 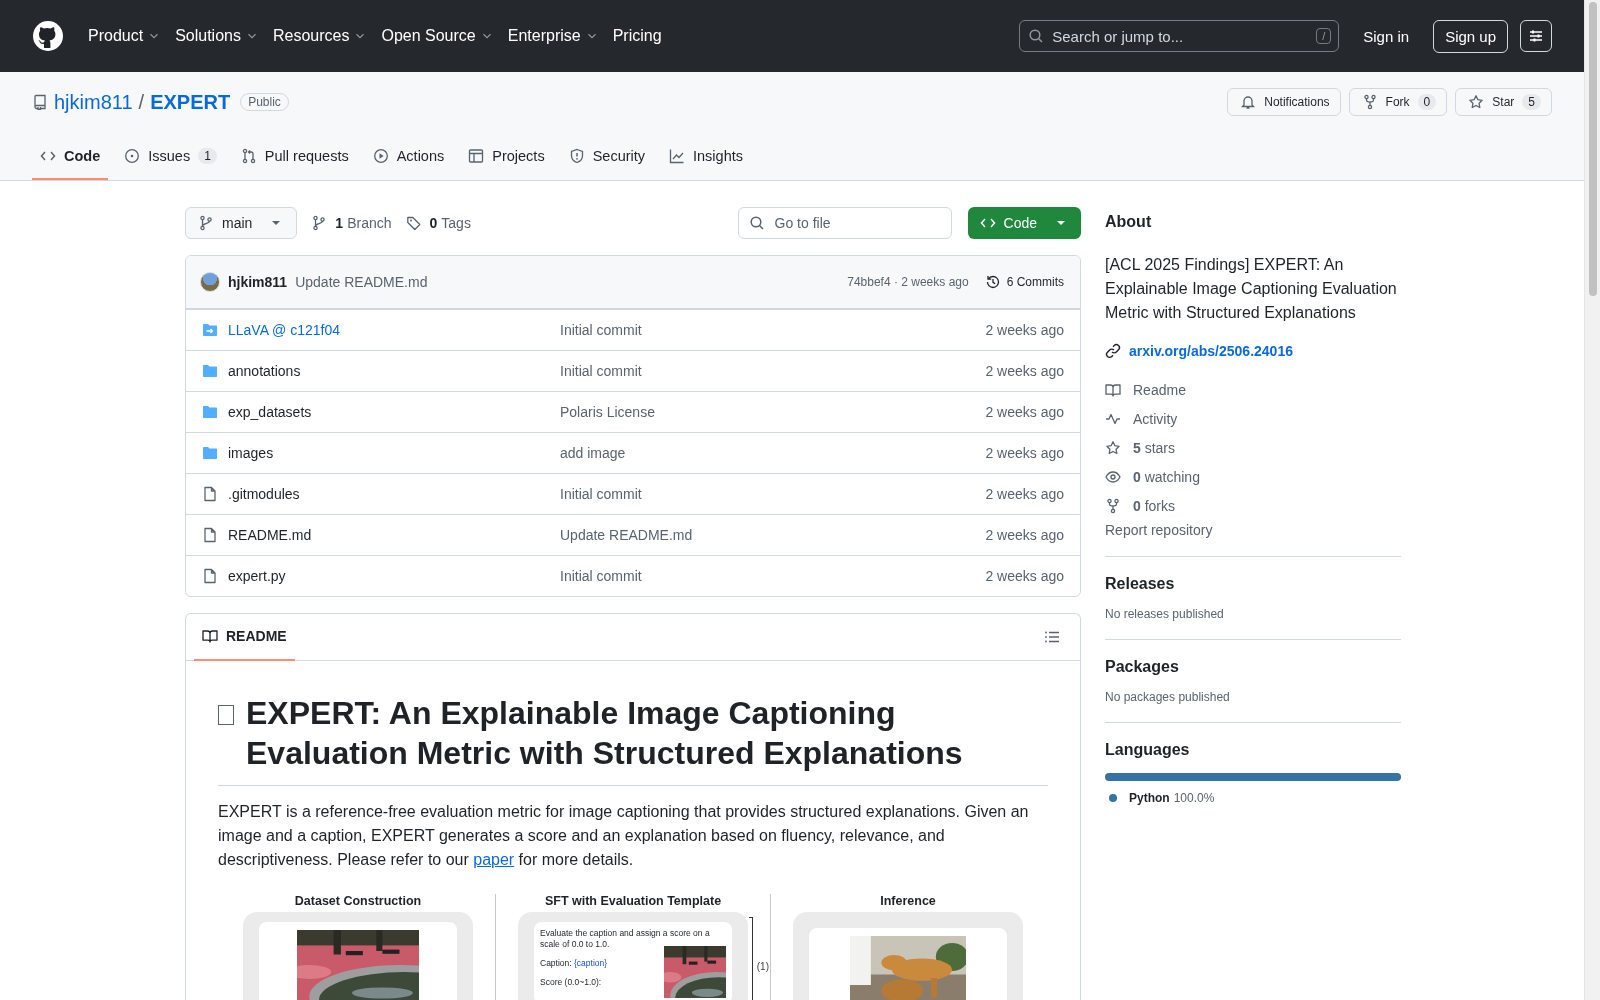 I want to click on about-heading: About, so click(x=1129, y=222).